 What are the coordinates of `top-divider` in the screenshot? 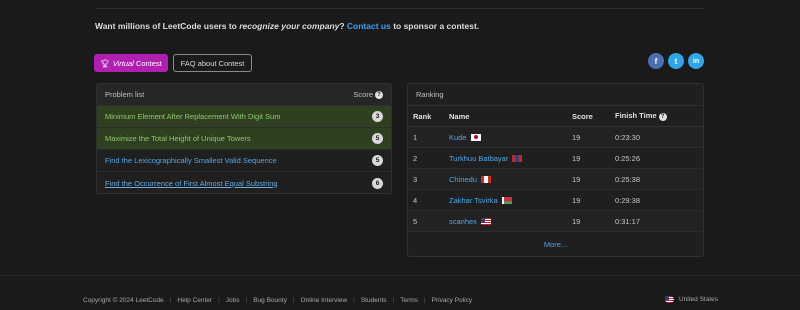 It's located at (399, 8).